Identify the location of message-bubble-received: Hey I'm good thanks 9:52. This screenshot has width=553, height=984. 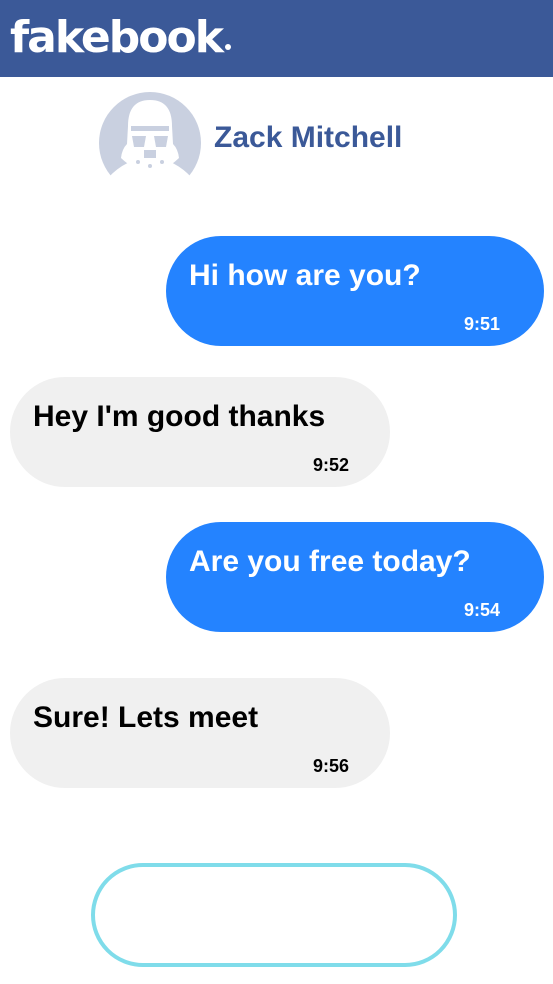
(200, 432).